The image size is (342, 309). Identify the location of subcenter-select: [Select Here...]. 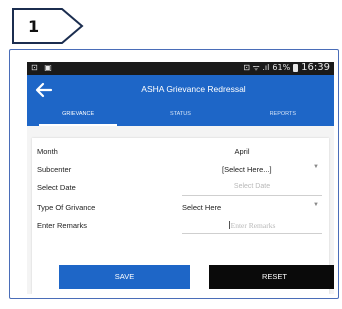
(247, 169).